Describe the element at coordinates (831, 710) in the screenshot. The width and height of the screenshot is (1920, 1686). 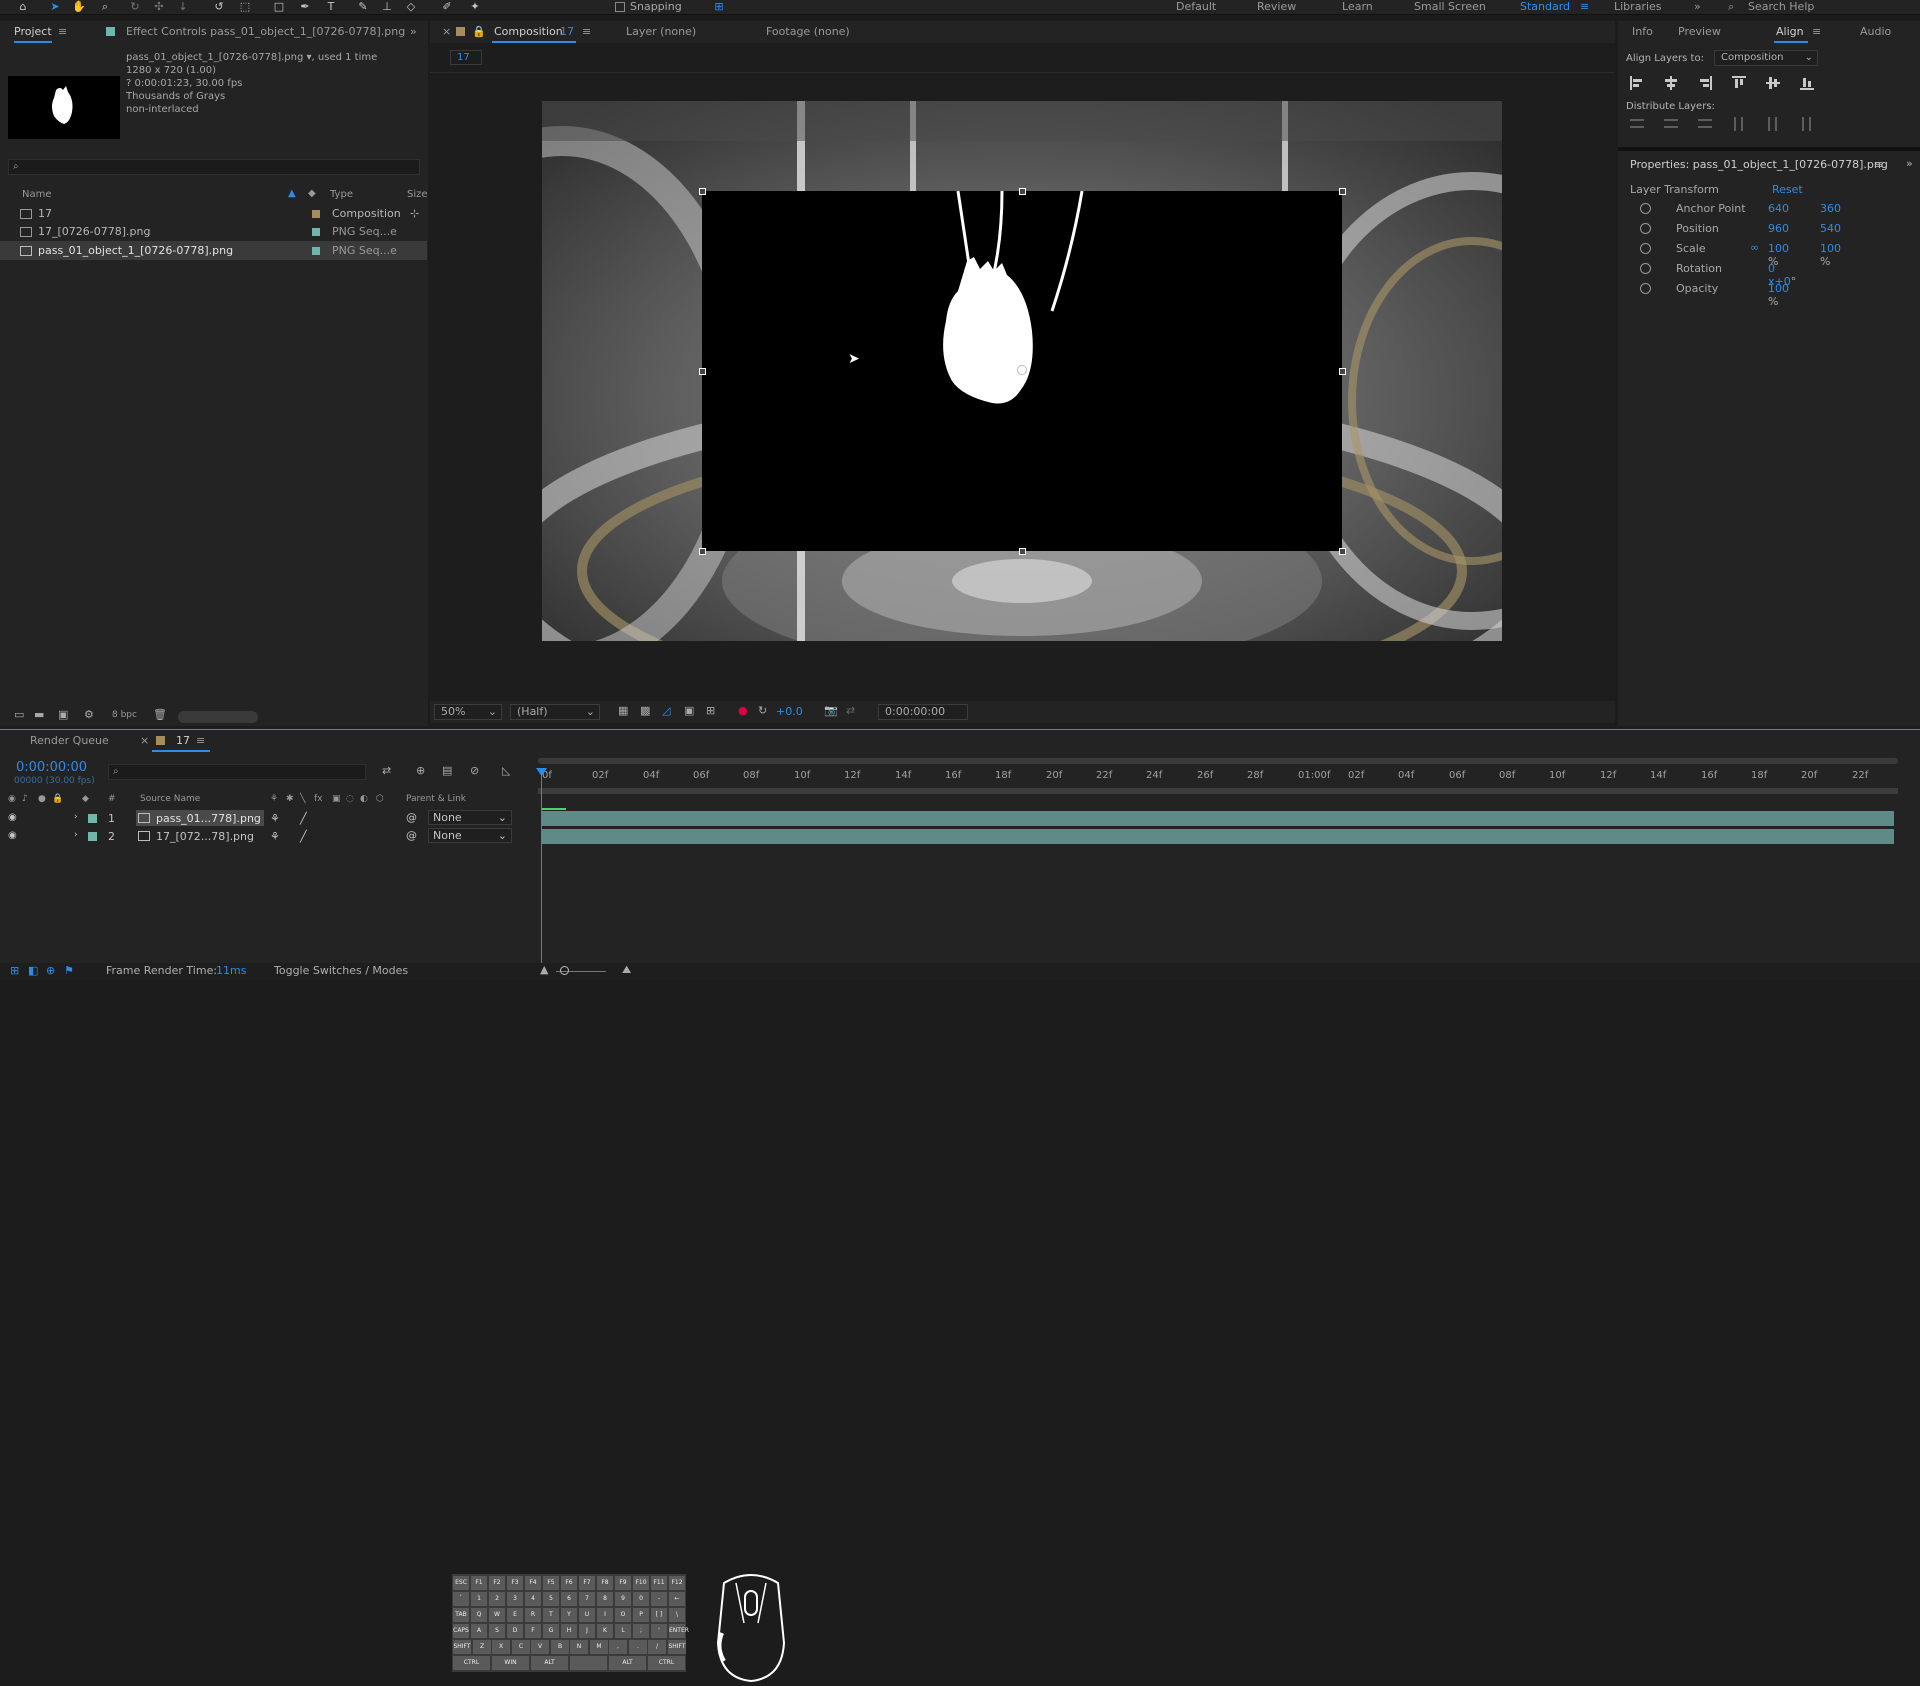
I see `snapshot-icon: 📷` at that location.